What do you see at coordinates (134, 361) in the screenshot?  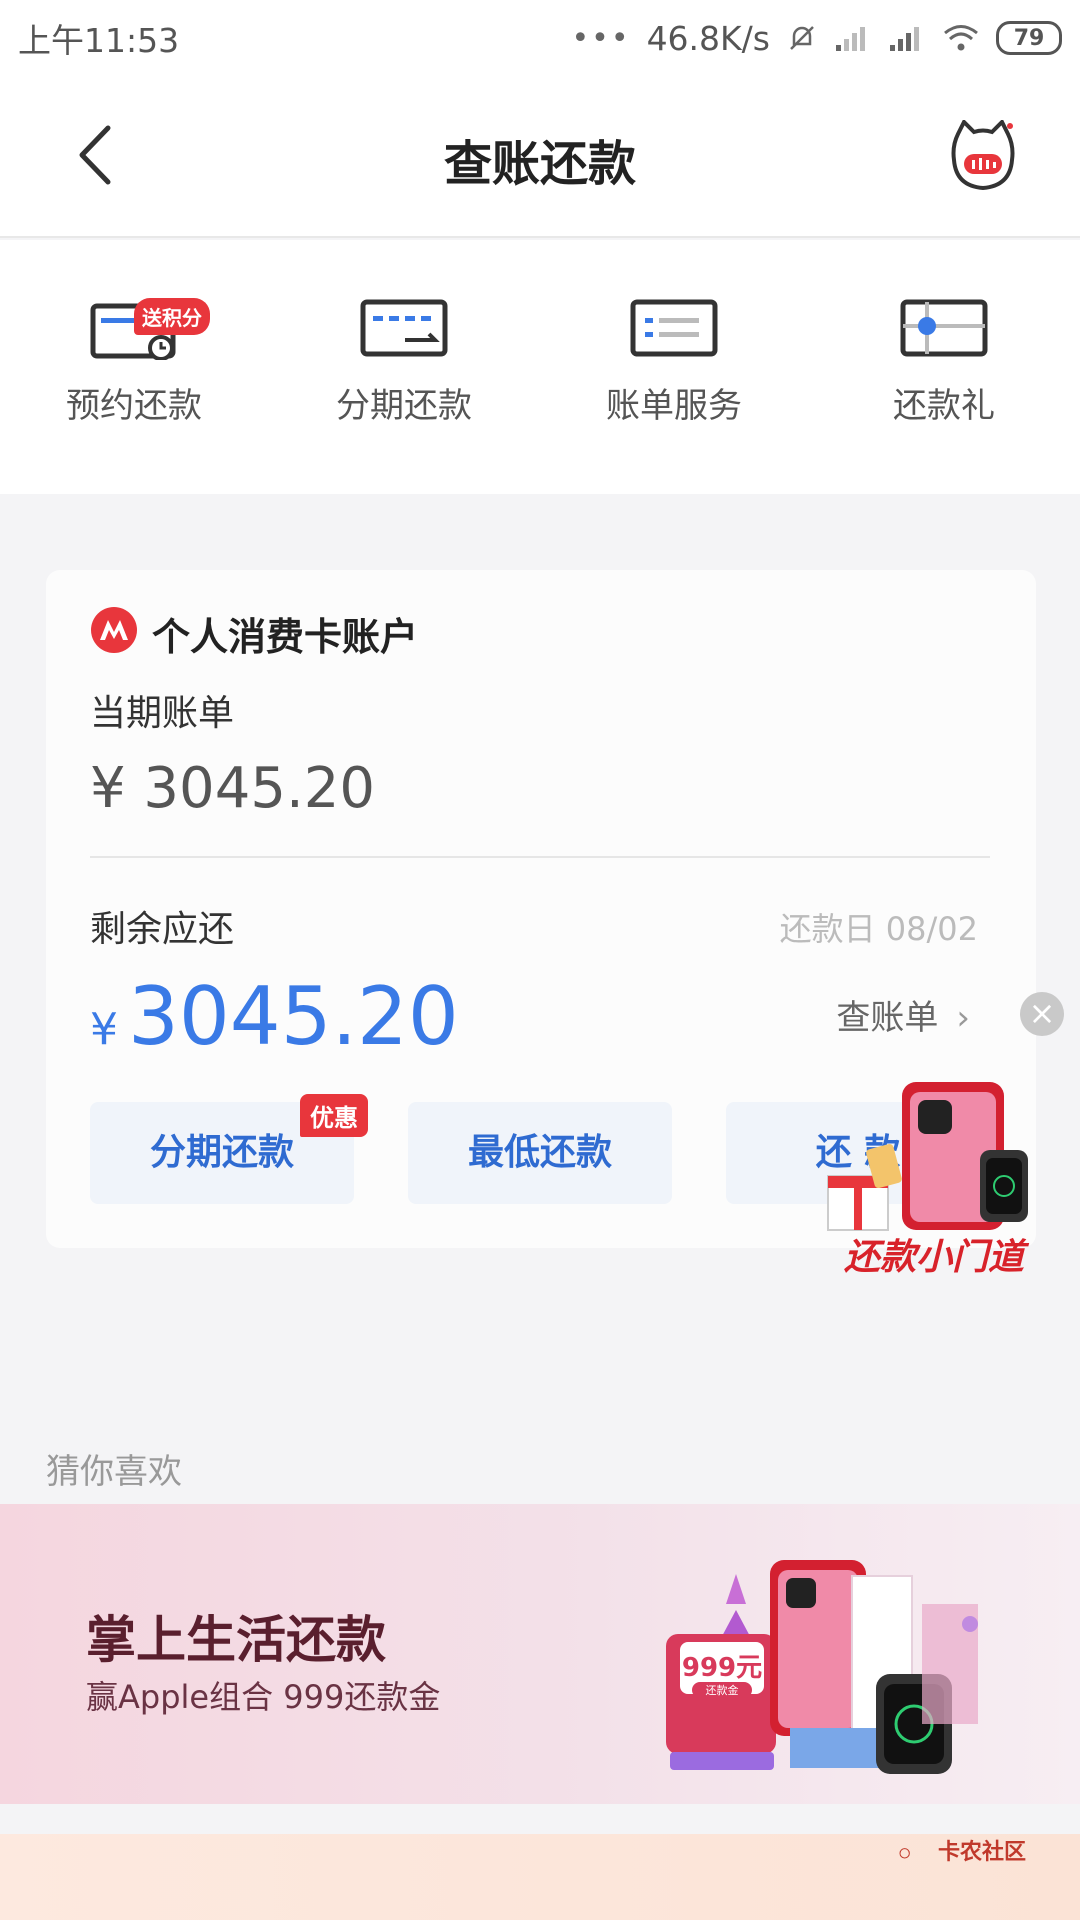 I see `quick-menu-item-scheduled-repay: 预约还款 送积分` at bounding box center [134, 361].